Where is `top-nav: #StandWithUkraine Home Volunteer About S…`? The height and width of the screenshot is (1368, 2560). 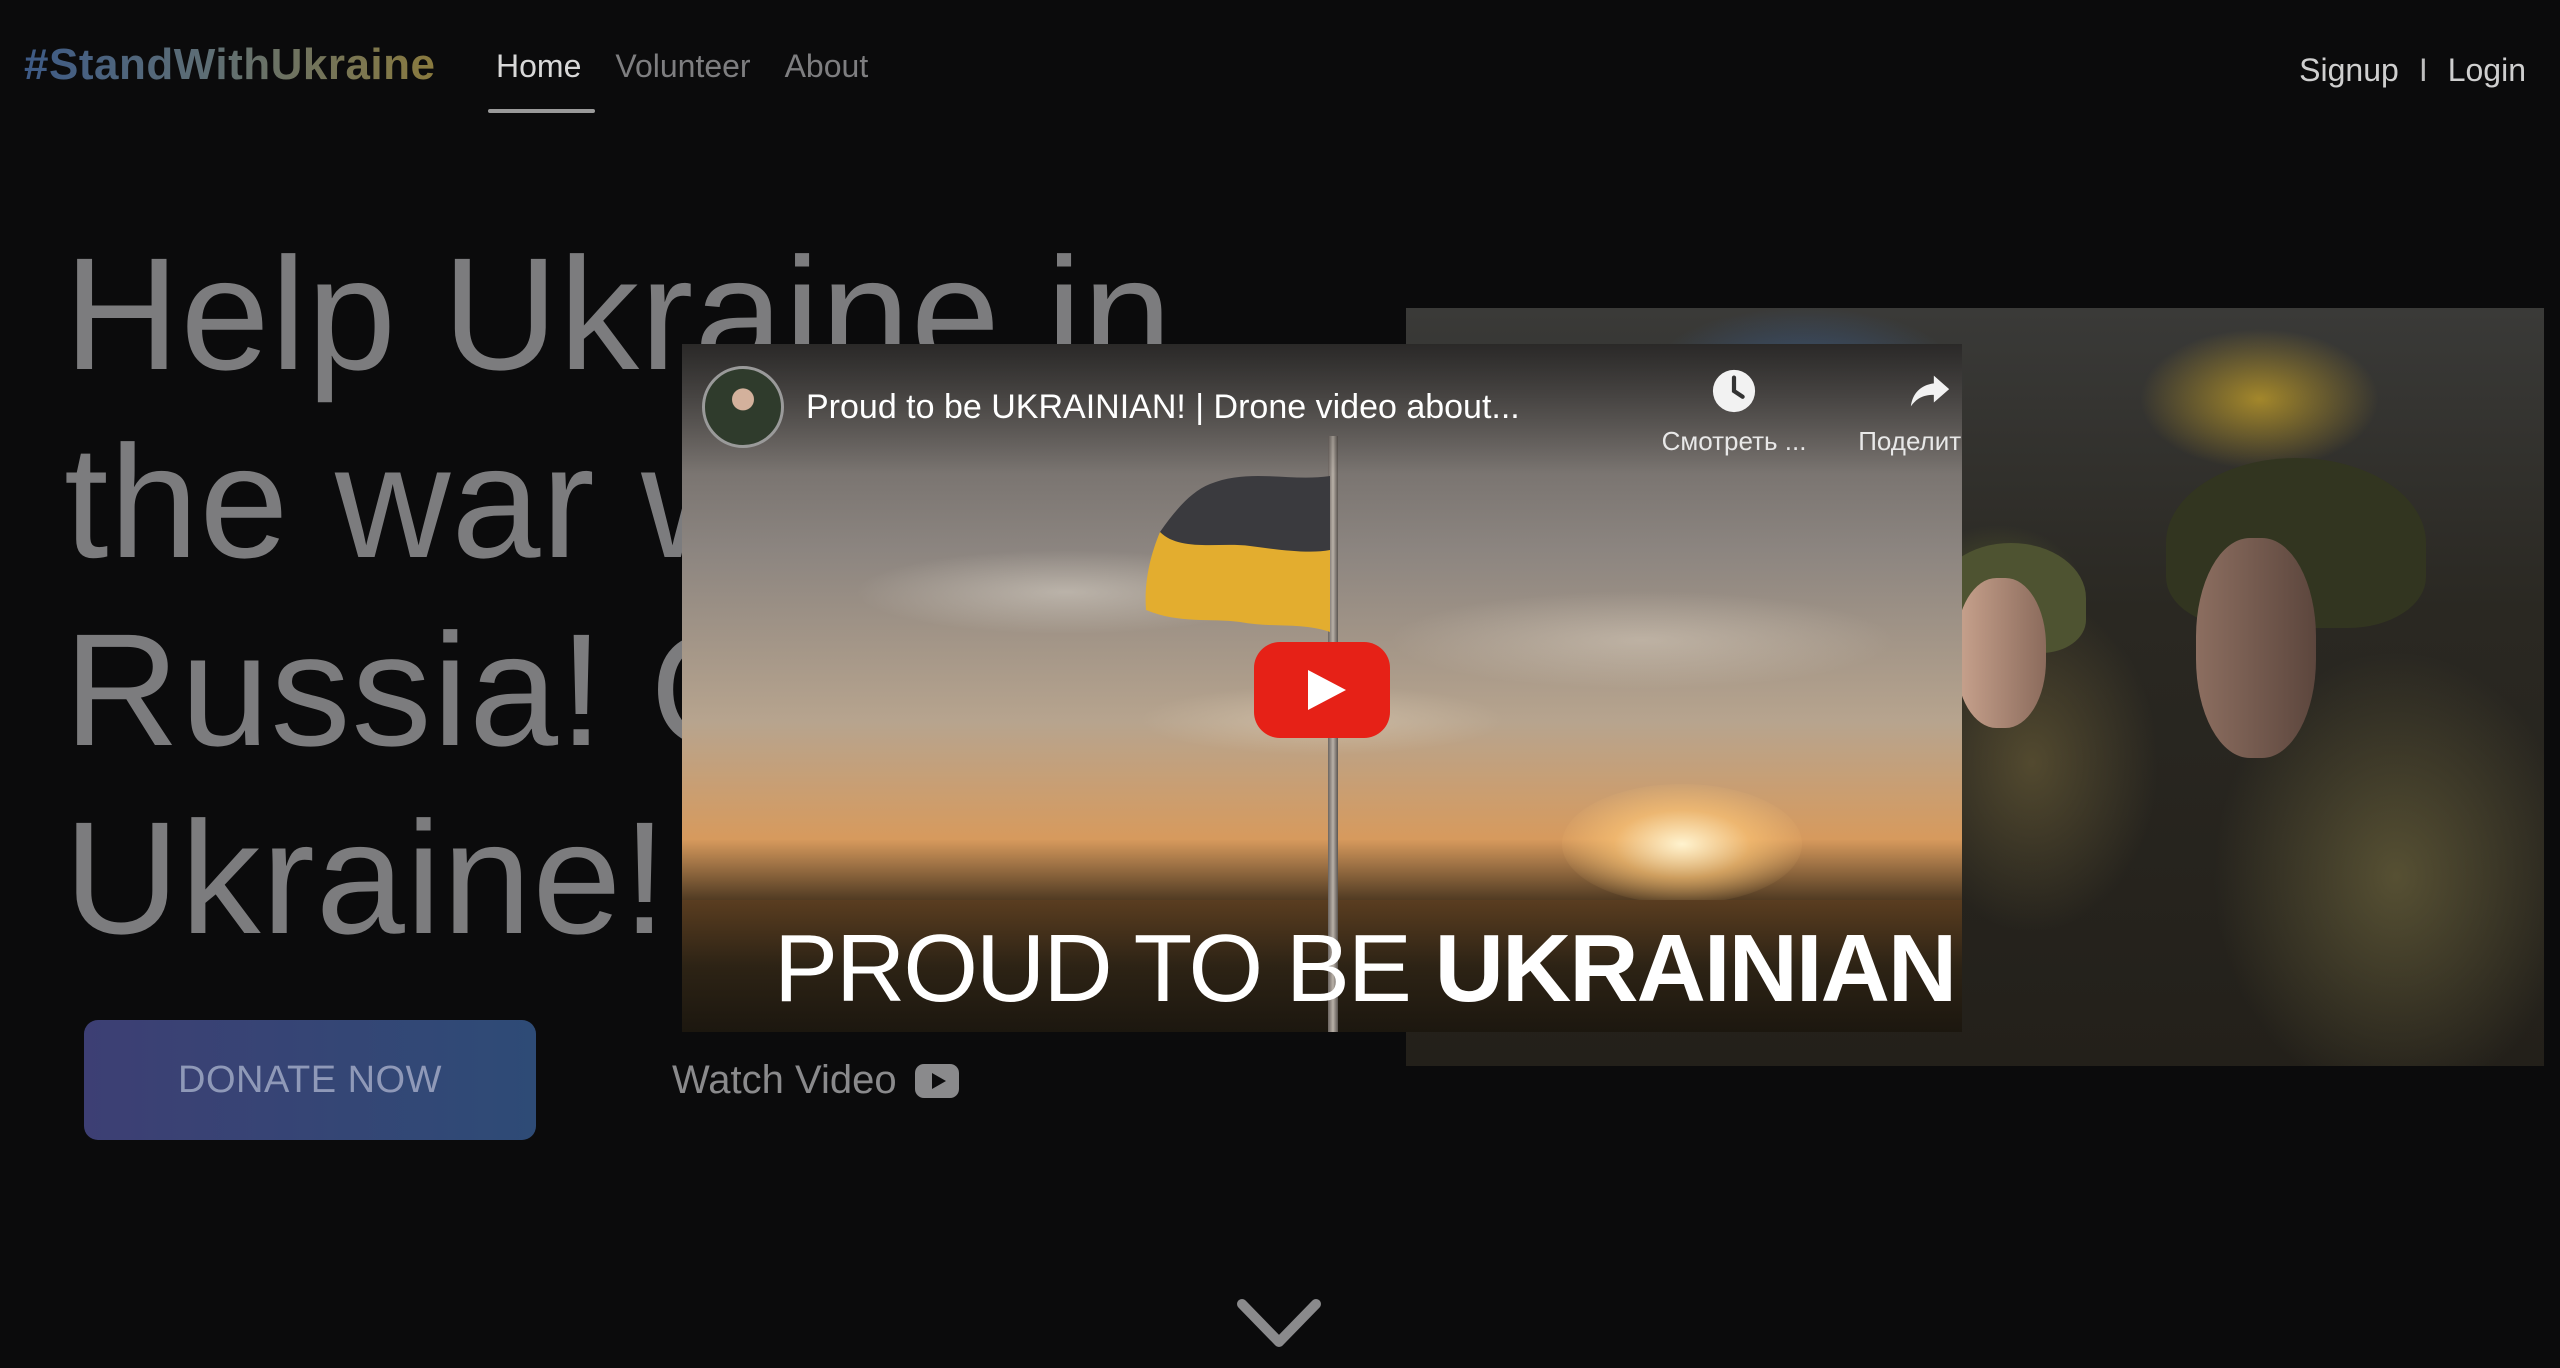
top-nav: #StandWithUkraine Home Volunteer About S… is located at coordinates (1280, 60).